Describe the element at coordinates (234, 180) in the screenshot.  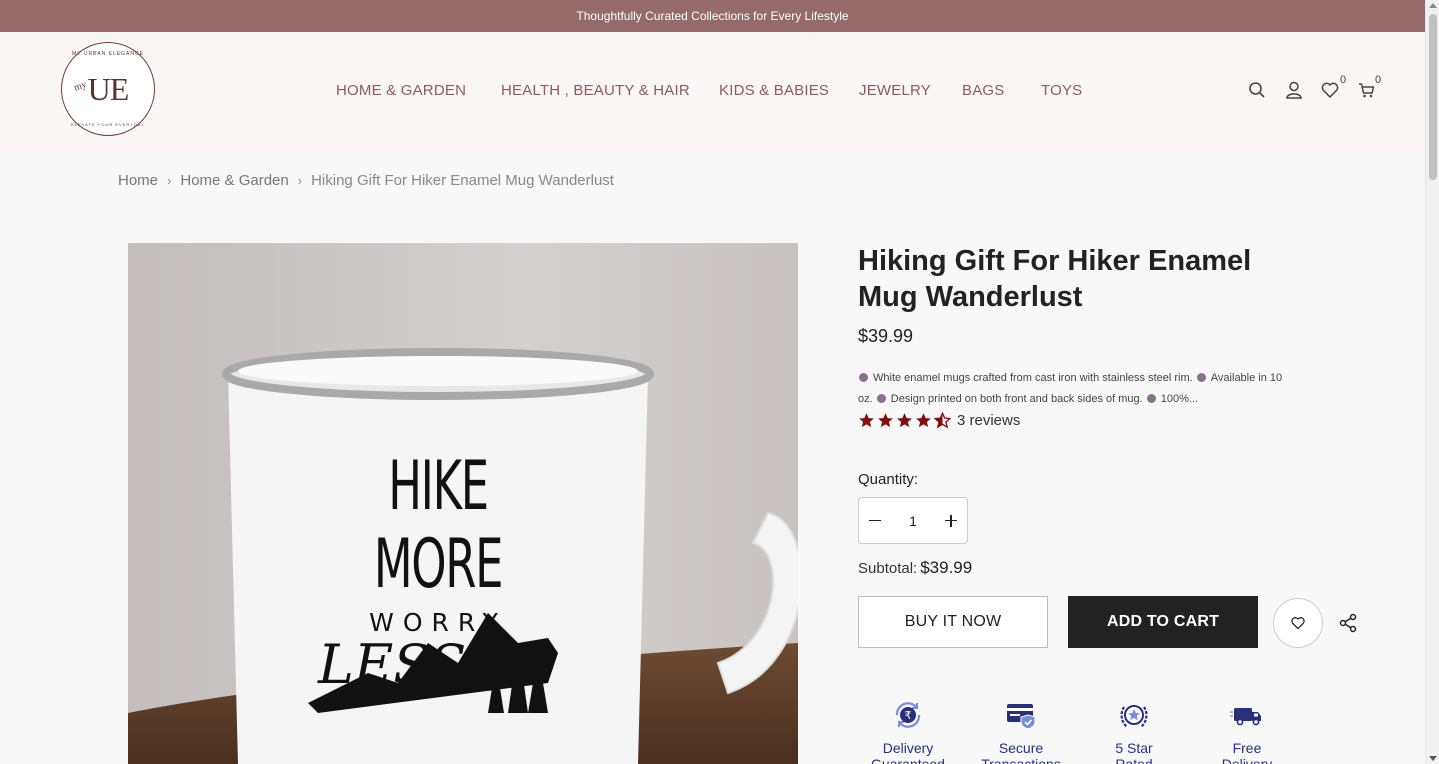
I see `breadcrumb-home-garden: Home & Garden` at that location.